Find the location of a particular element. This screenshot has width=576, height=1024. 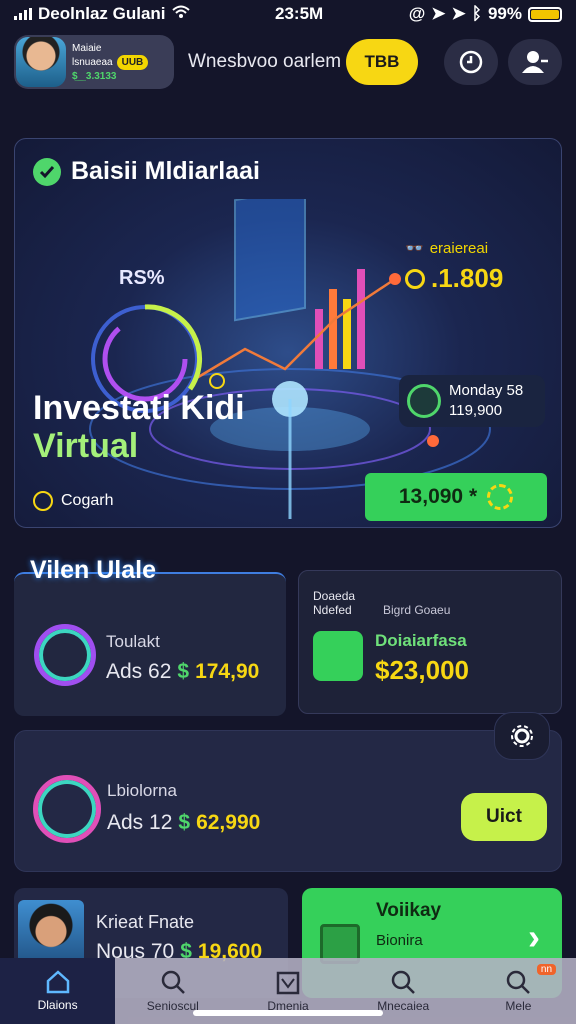

tab-label: Mnecaiea is located at coordinates (403, 1006).